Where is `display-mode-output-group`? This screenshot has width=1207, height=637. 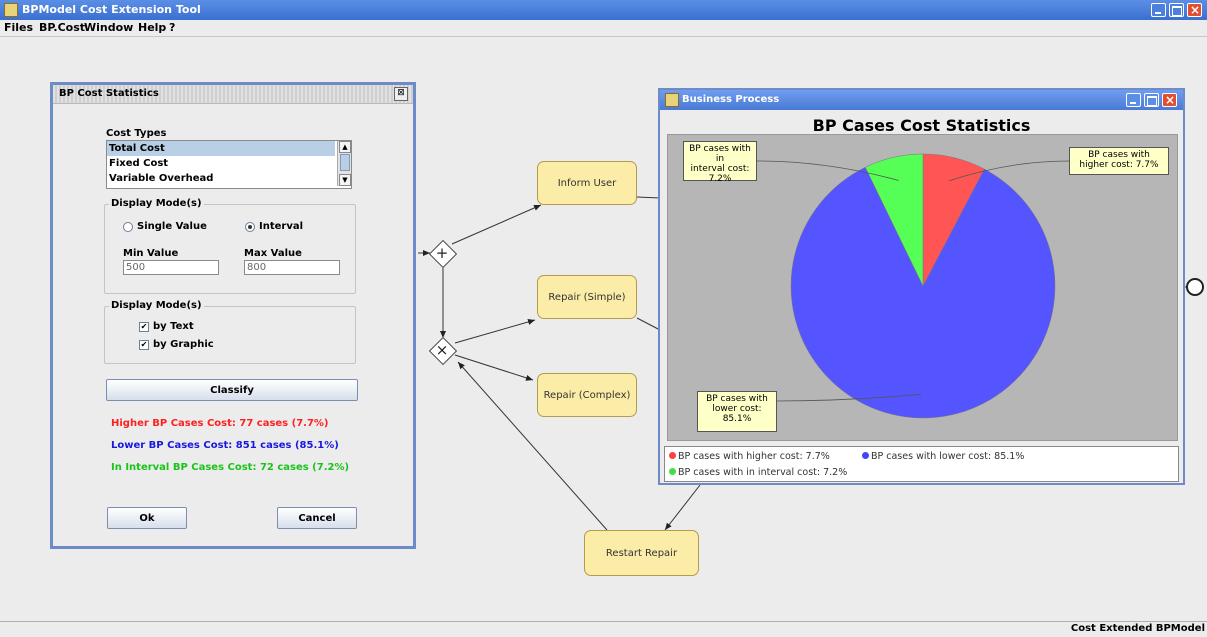 display-mode-output-group is located at coordinates (230, 335).